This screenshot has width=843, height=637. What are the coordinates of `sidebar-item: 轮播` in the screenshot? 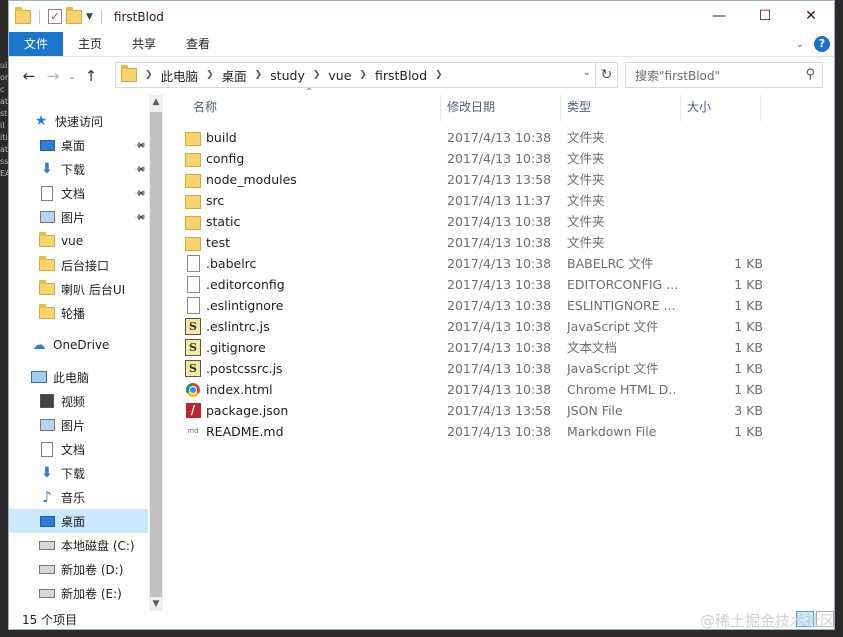 It's located at (79, 313).